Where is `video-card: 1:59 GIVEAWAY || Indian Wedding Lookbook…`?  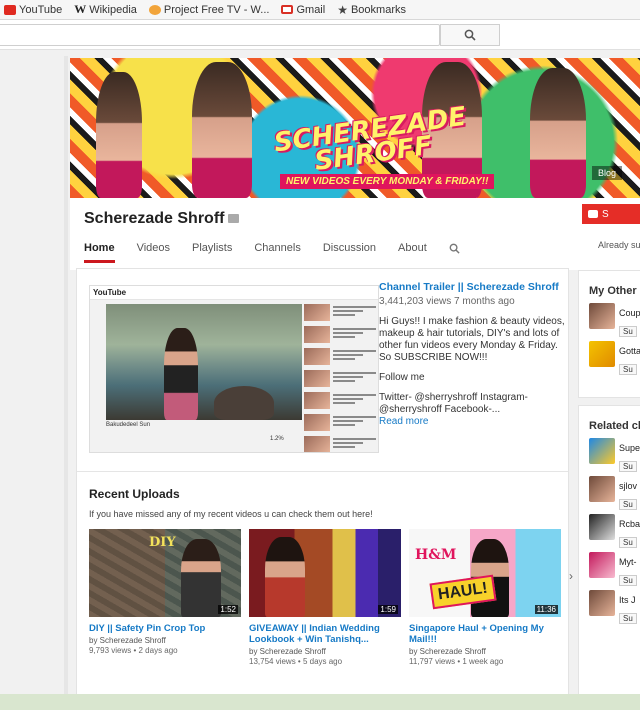 video-card: 1:59 GIVEAWAY || Indian Wedding Lookbook… is located at coordinates (325, 597).